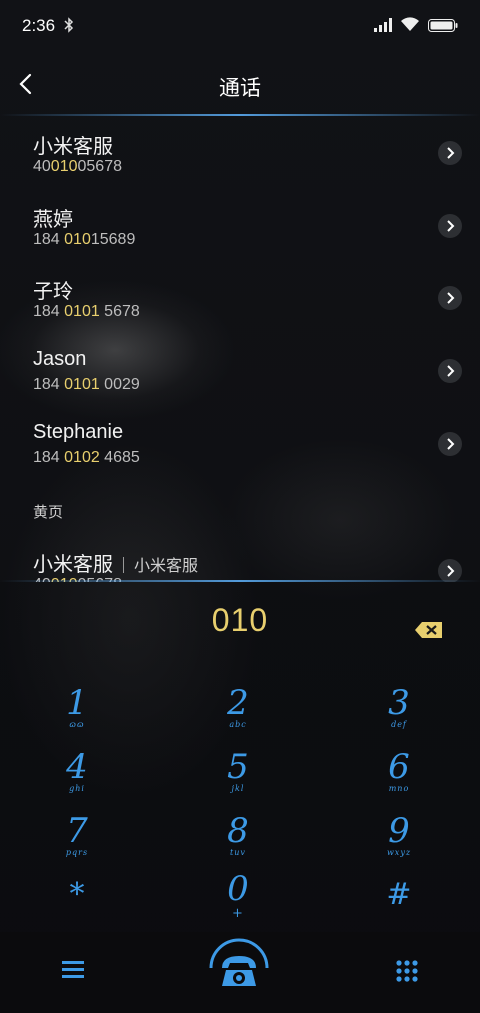  What do you see at coordinates (73, 969) in the screenshot?
I see `menu-icon` at bounding box center [73, 969].